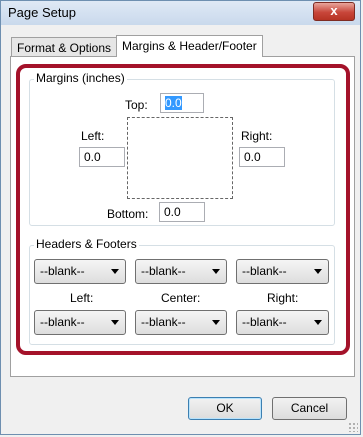 This screenshot has height=437, width=363. I want to click on cancel-button-label: Cancel, so click(309, 408).